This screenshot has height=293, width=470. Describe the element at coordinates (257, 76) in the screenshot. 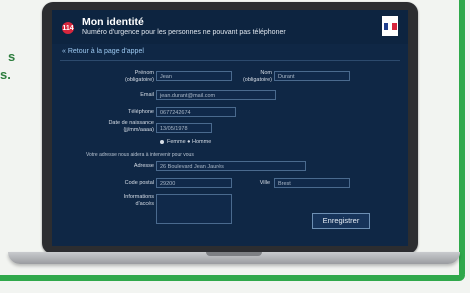

I see `nom-label: Nom (obligatoire)` at that location.